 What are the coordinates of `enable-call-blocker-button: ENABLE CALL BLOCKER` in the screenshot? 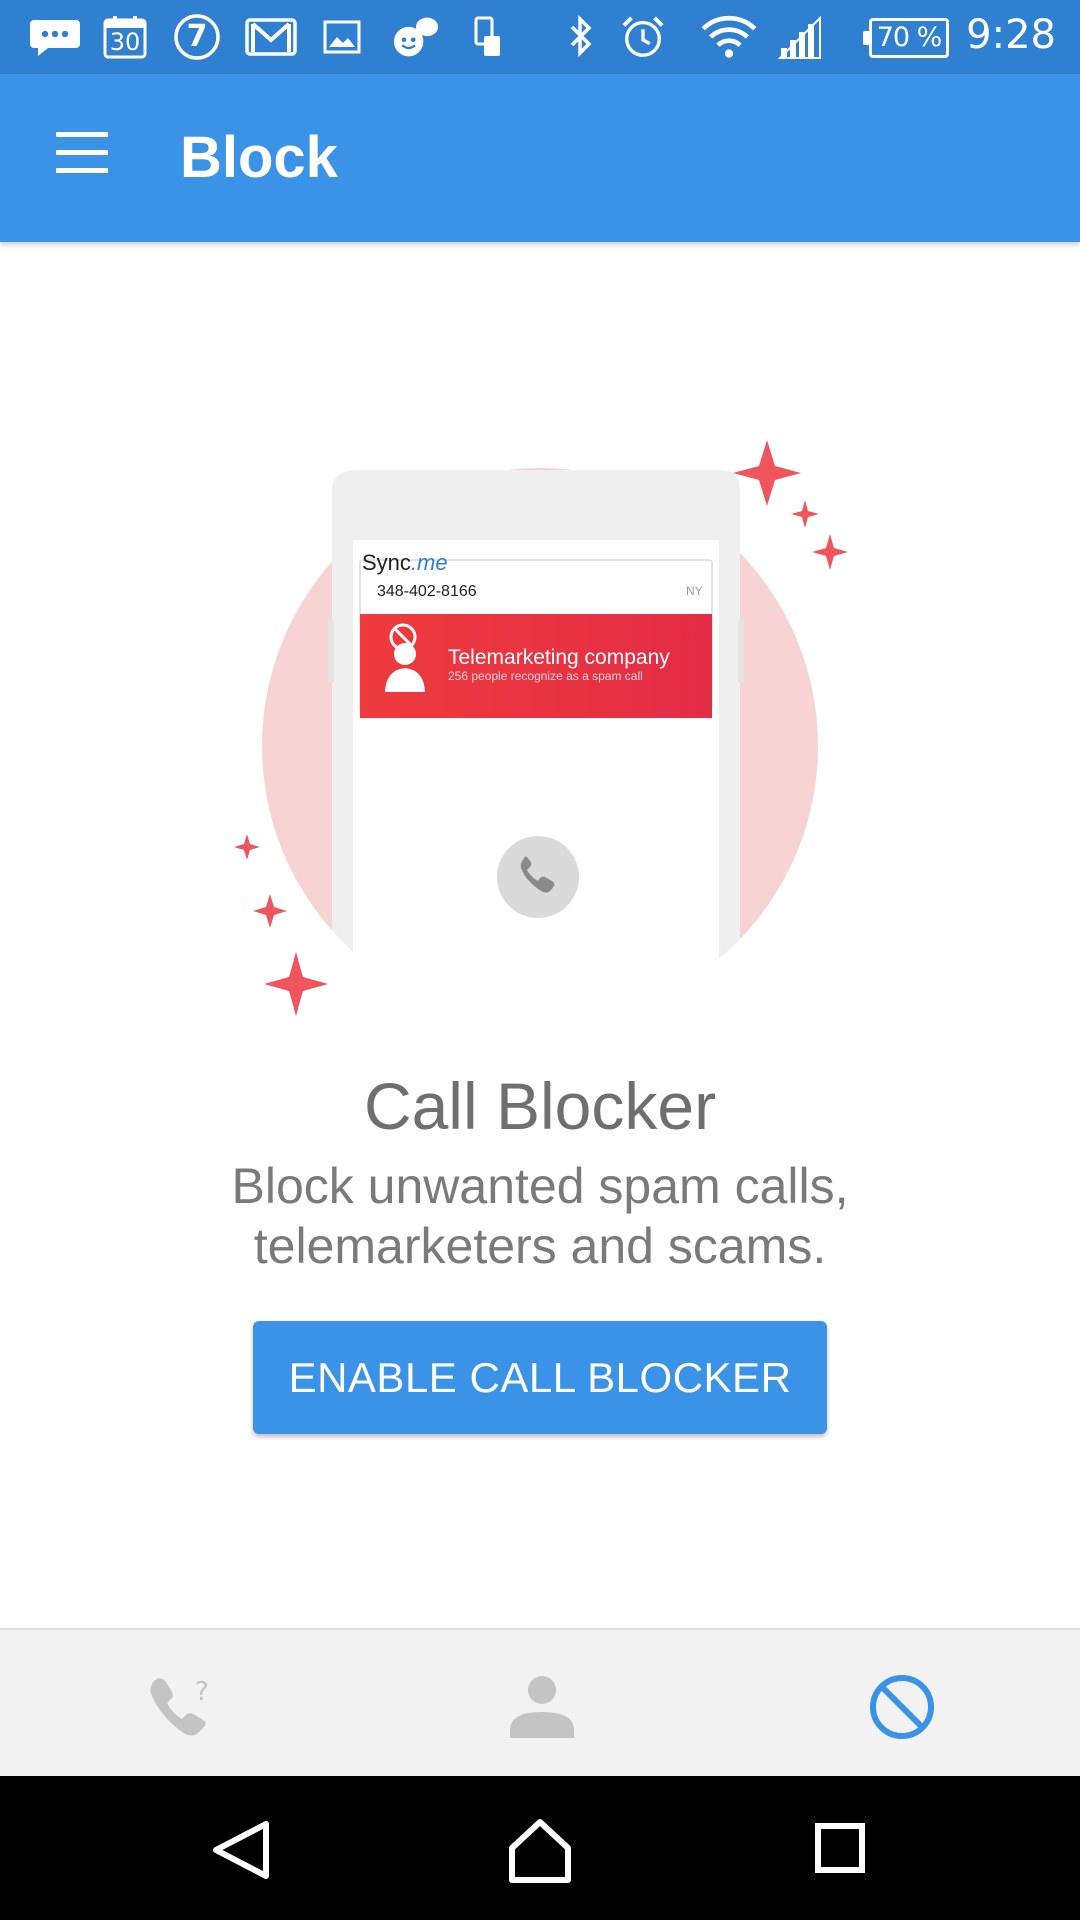 It's located at (540, 1377).